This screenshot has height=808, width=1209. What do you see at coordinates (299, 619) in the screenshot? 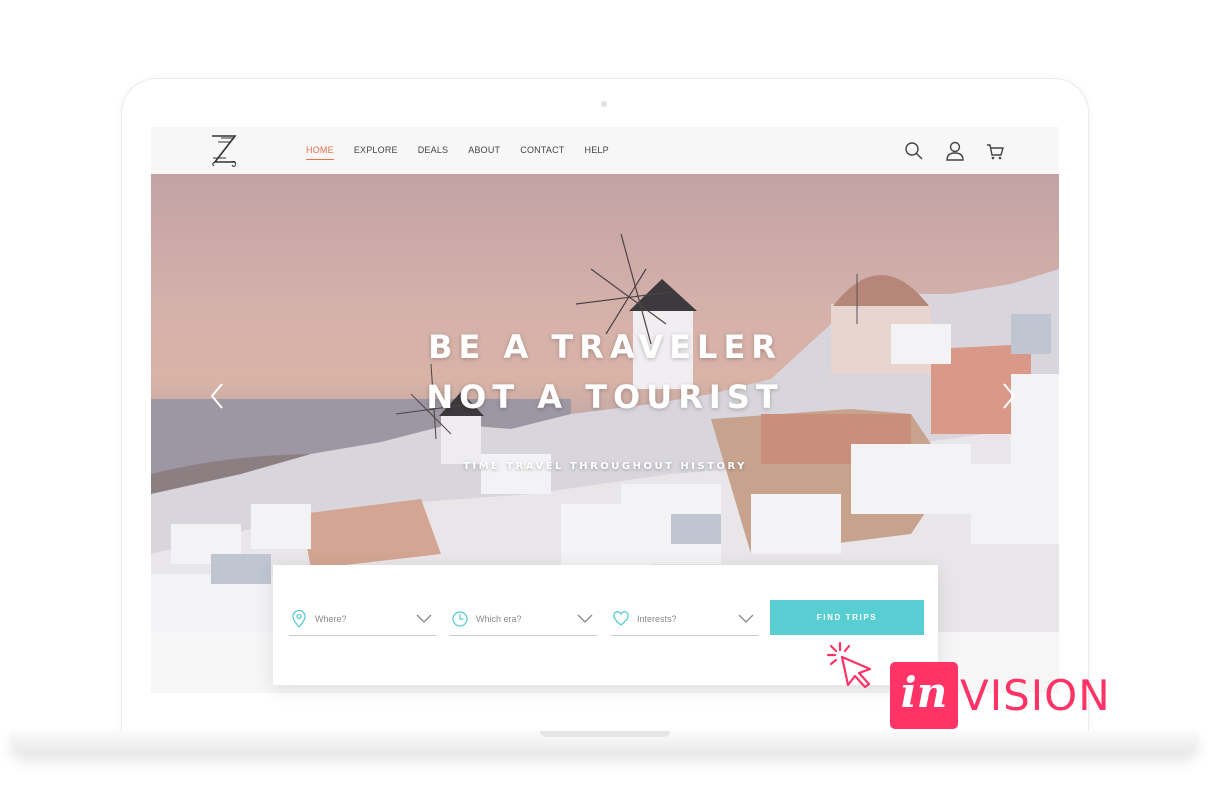
I see `location-pin-icon` at bounding box center [299, 619].